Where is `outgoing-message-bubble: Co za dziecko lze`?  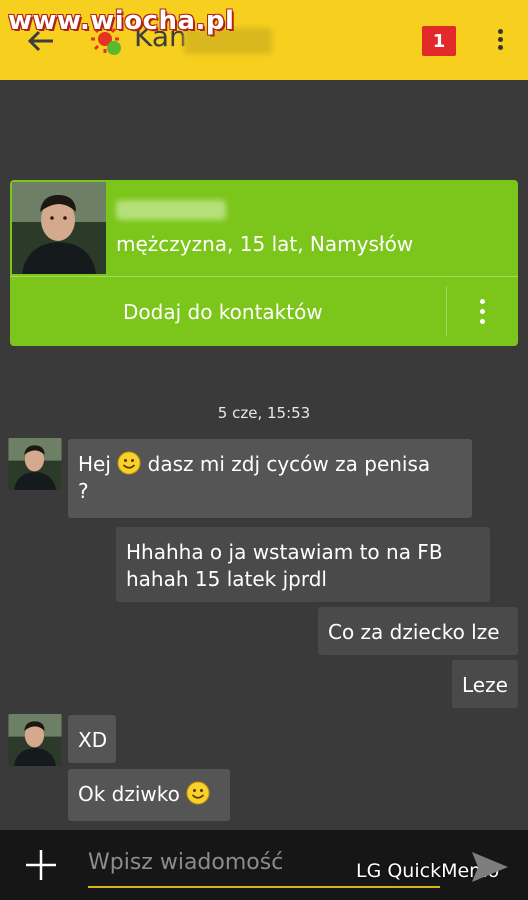
outgoing-message-bubble: Co za dziecko lze is located at coordinates (418, 631).